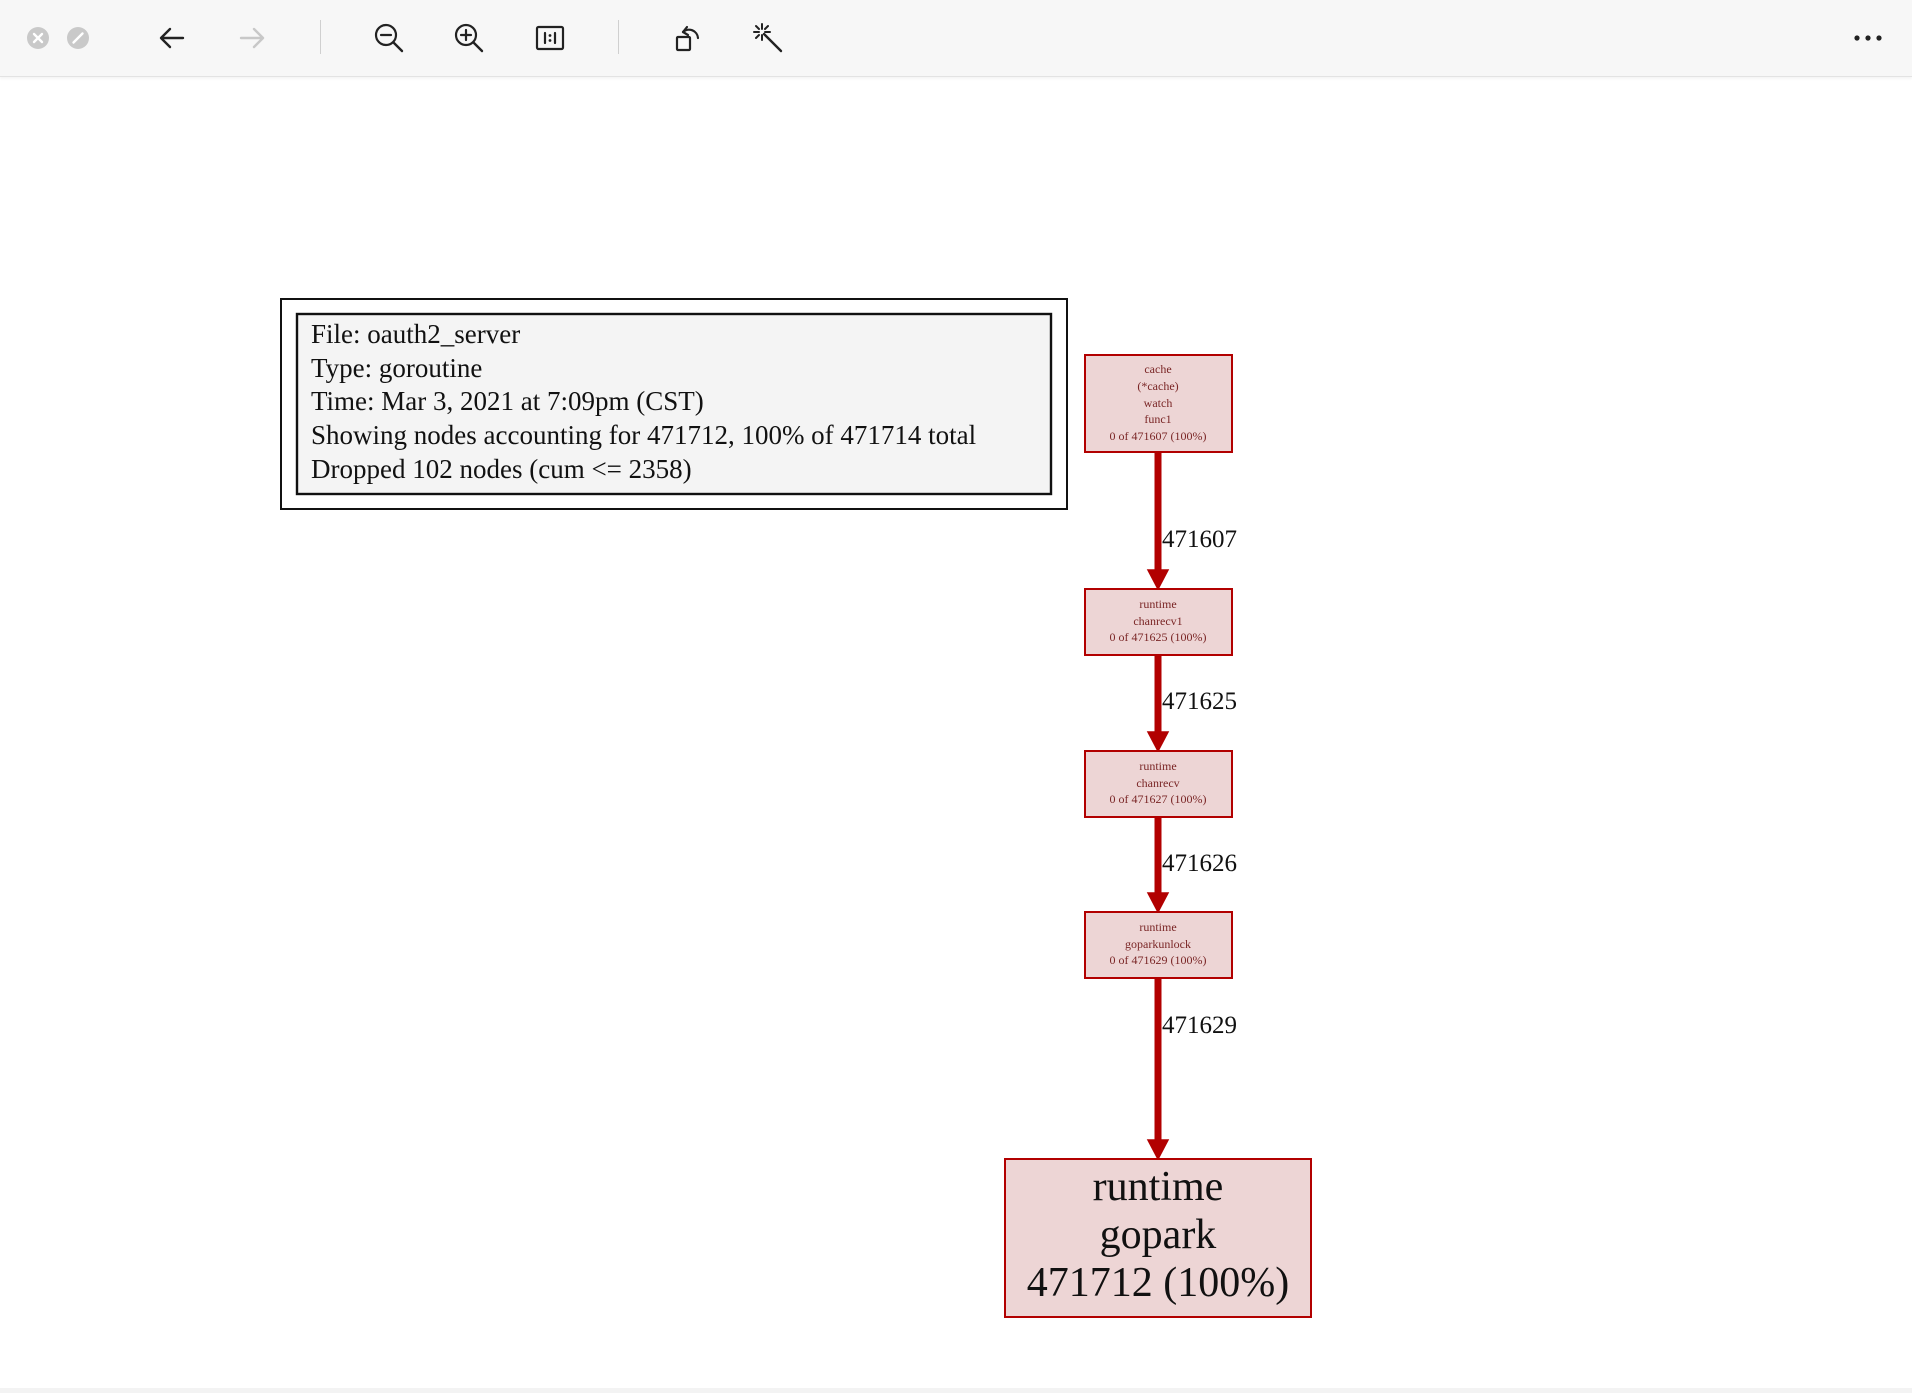  I want to click on zoom-out-button, so click(389, 38).